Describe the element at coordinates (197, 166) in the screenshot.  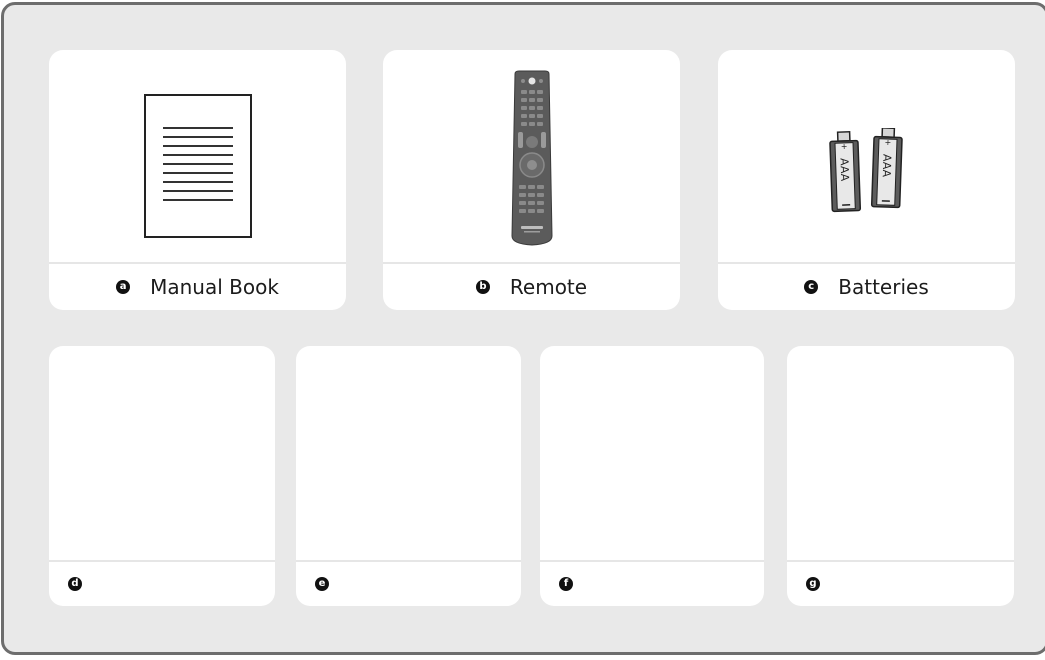
I see `manual-book-icon` at that location.